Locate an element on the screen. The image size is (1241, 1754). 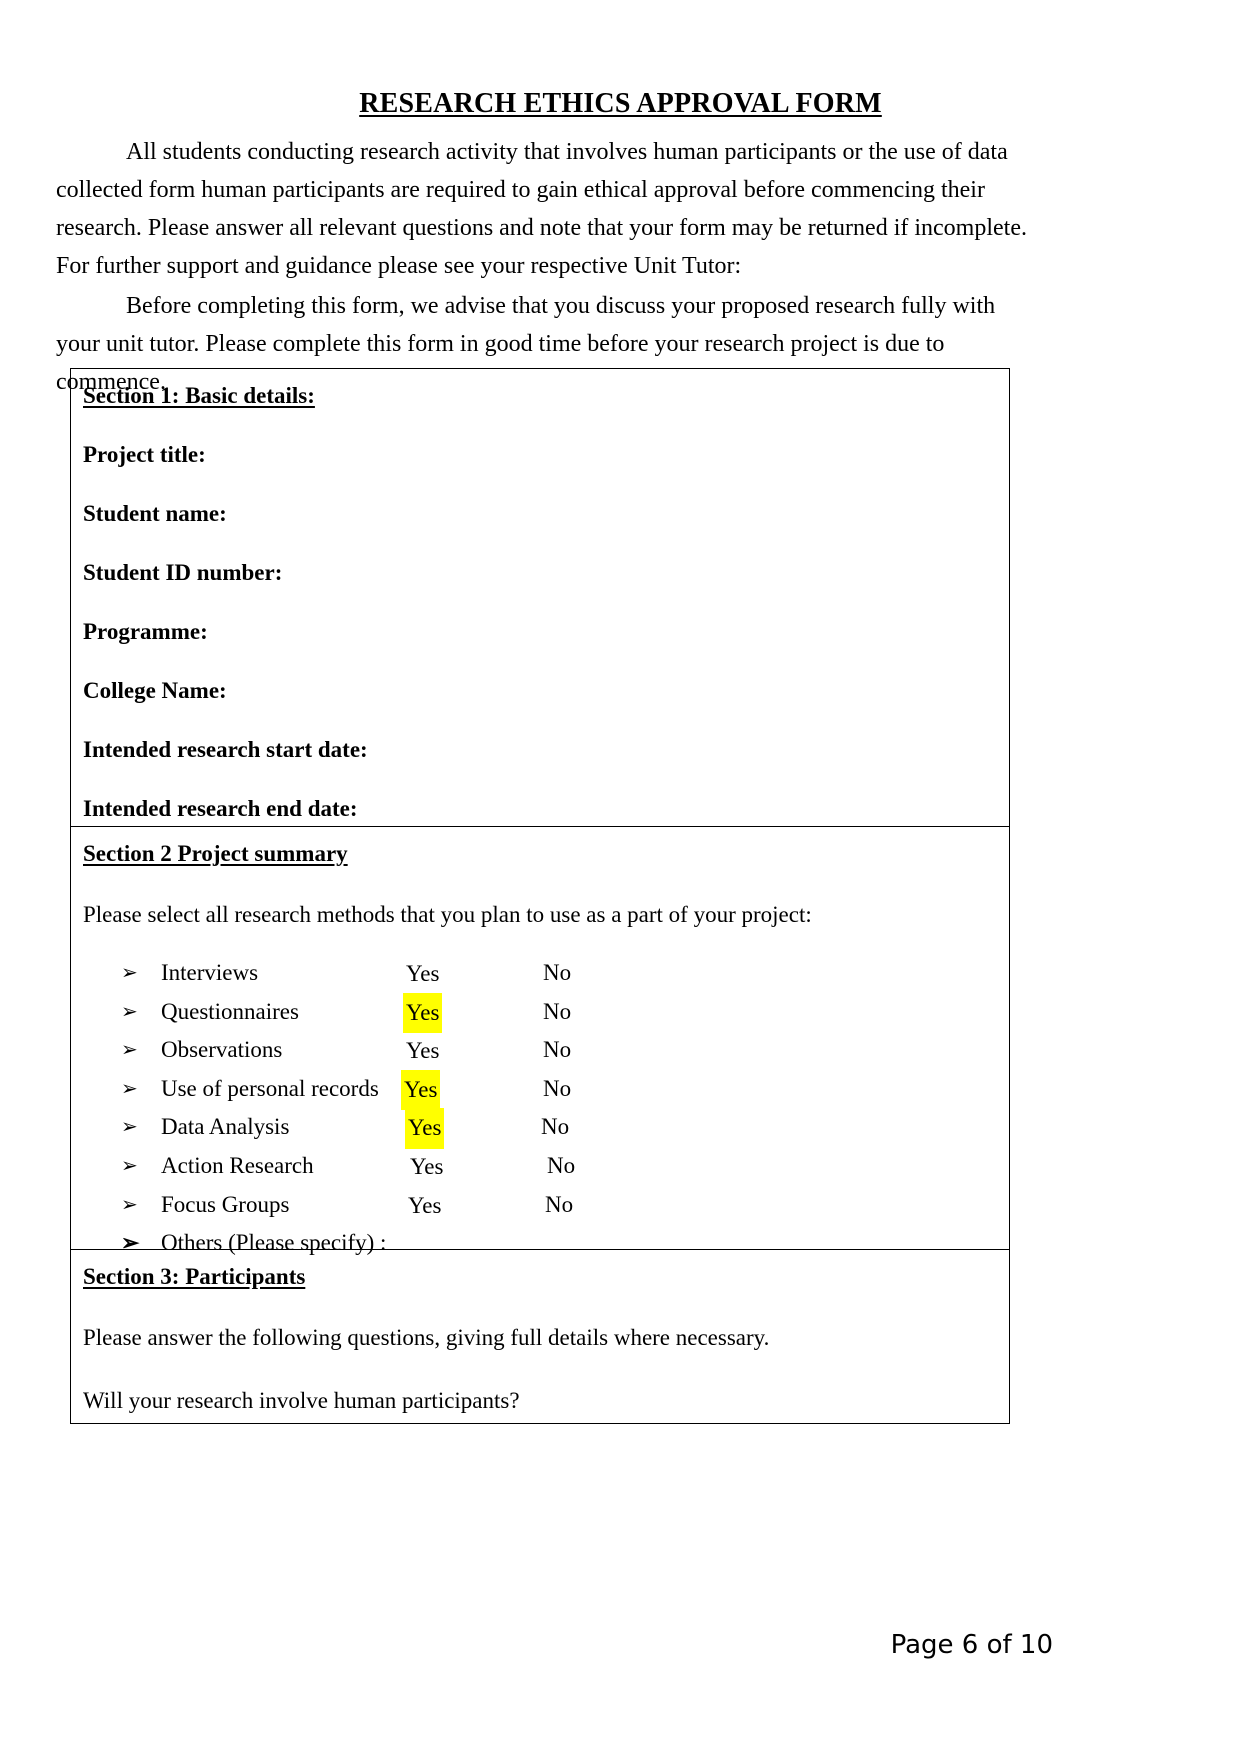
method-row: ➢ Questionnaires Yes No is located at coordinates (540, 1013).